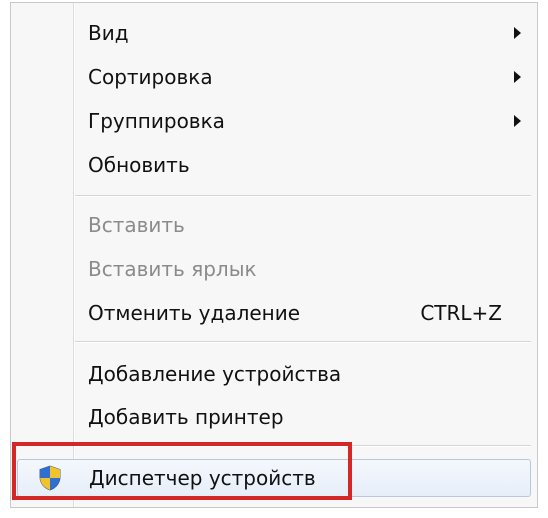 The width and height of the screenshot is (548, 518). I want to click on menu-item-paste-shortcut: Вставить ярлык, so click(274, 269).